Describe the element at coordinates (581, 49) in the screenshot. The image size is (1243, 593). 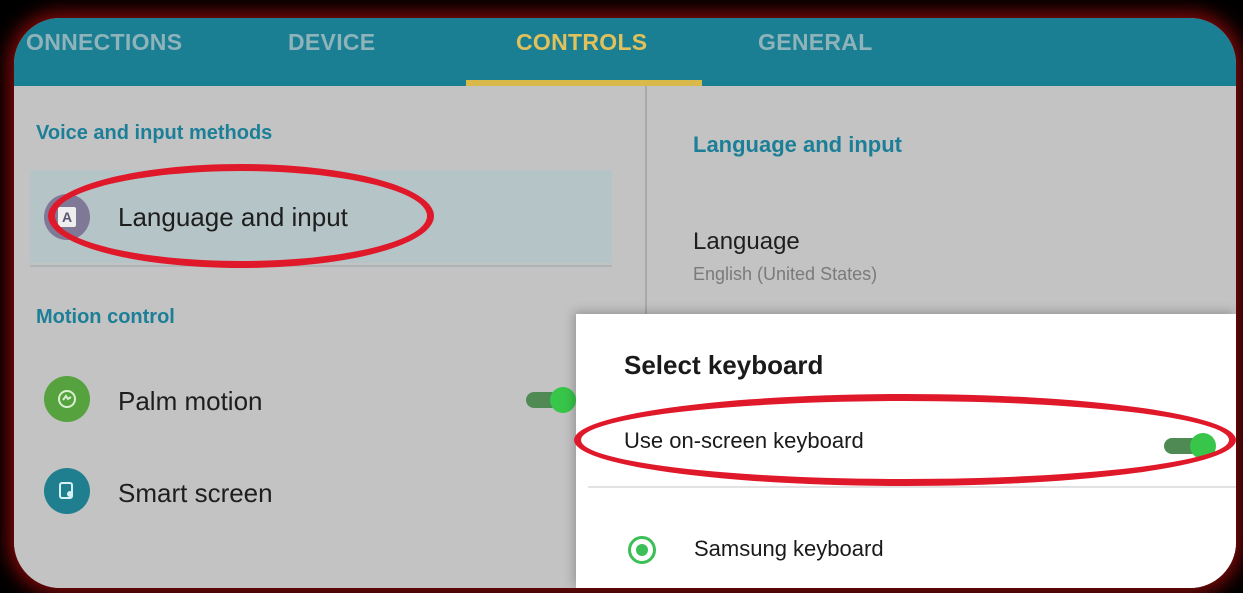
I see `tab-controls: CONTROLS` at that location.